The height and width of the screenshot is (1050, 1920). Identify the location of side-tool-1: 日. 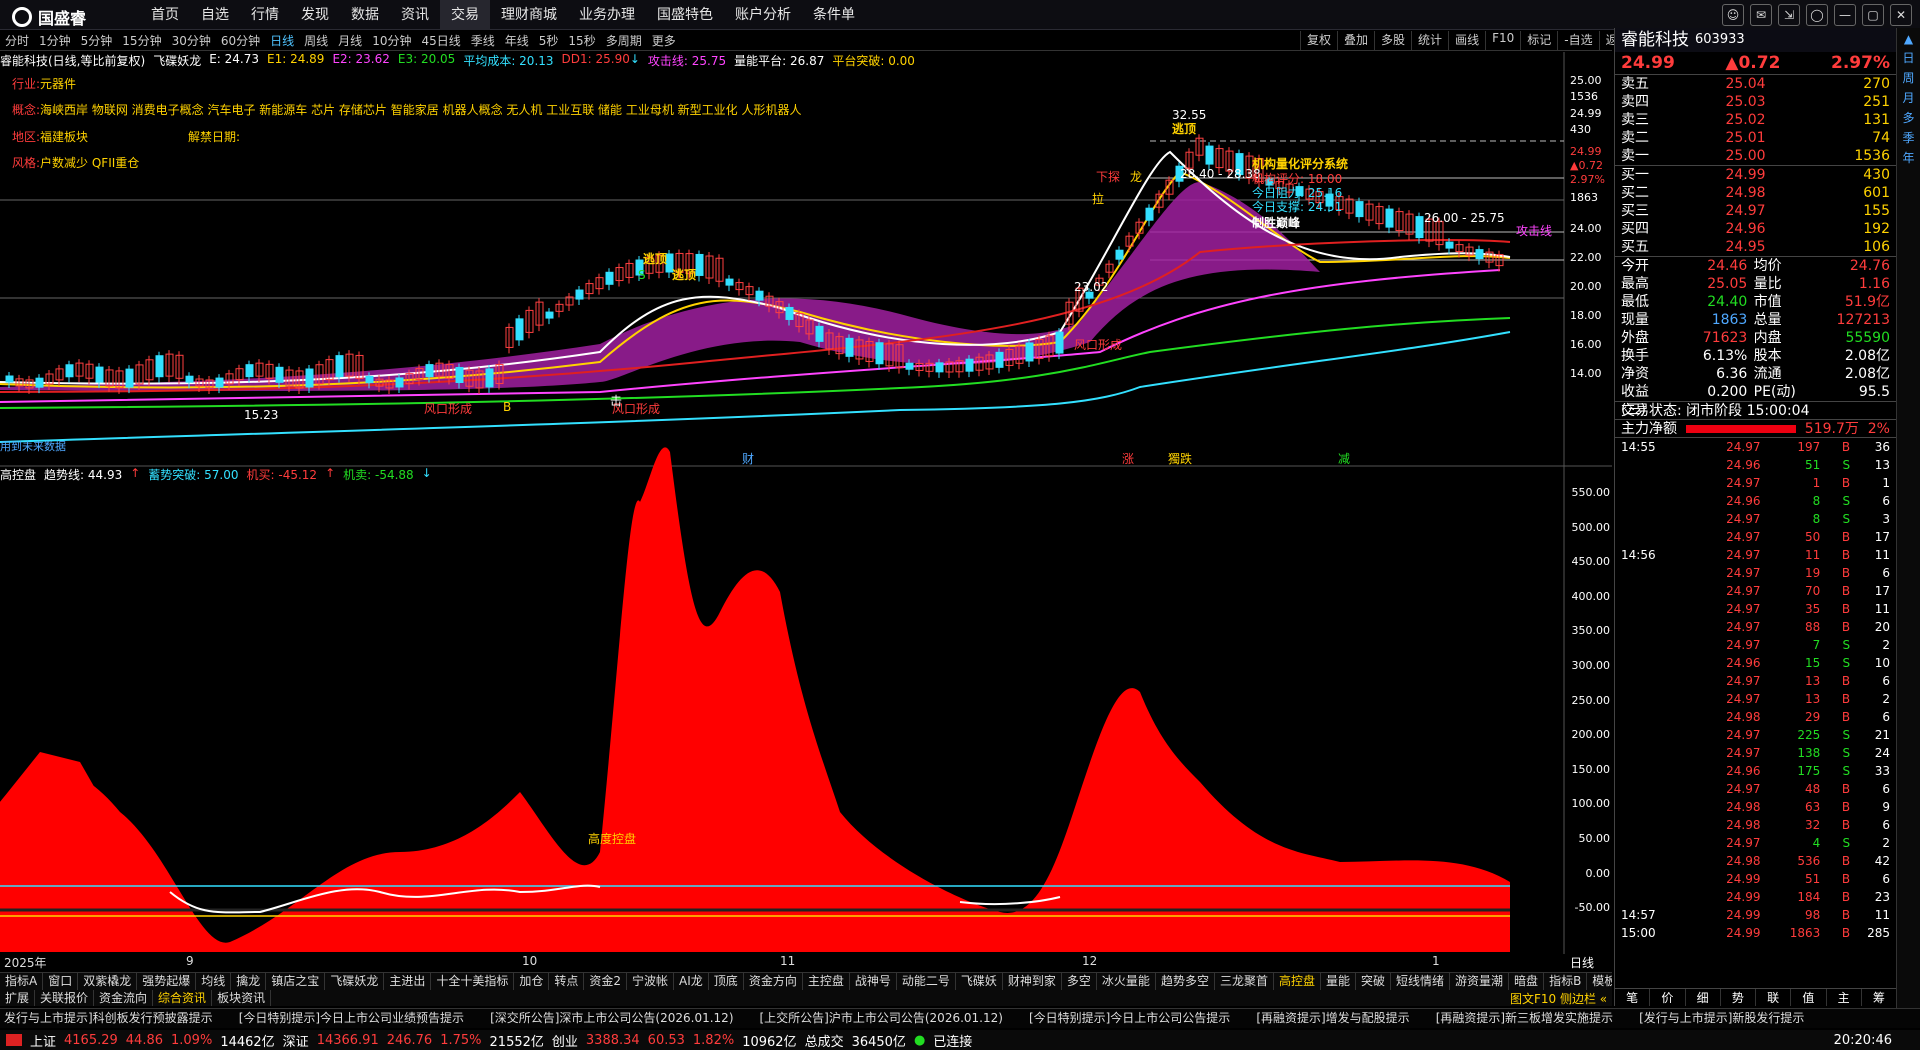
(1908, 57).